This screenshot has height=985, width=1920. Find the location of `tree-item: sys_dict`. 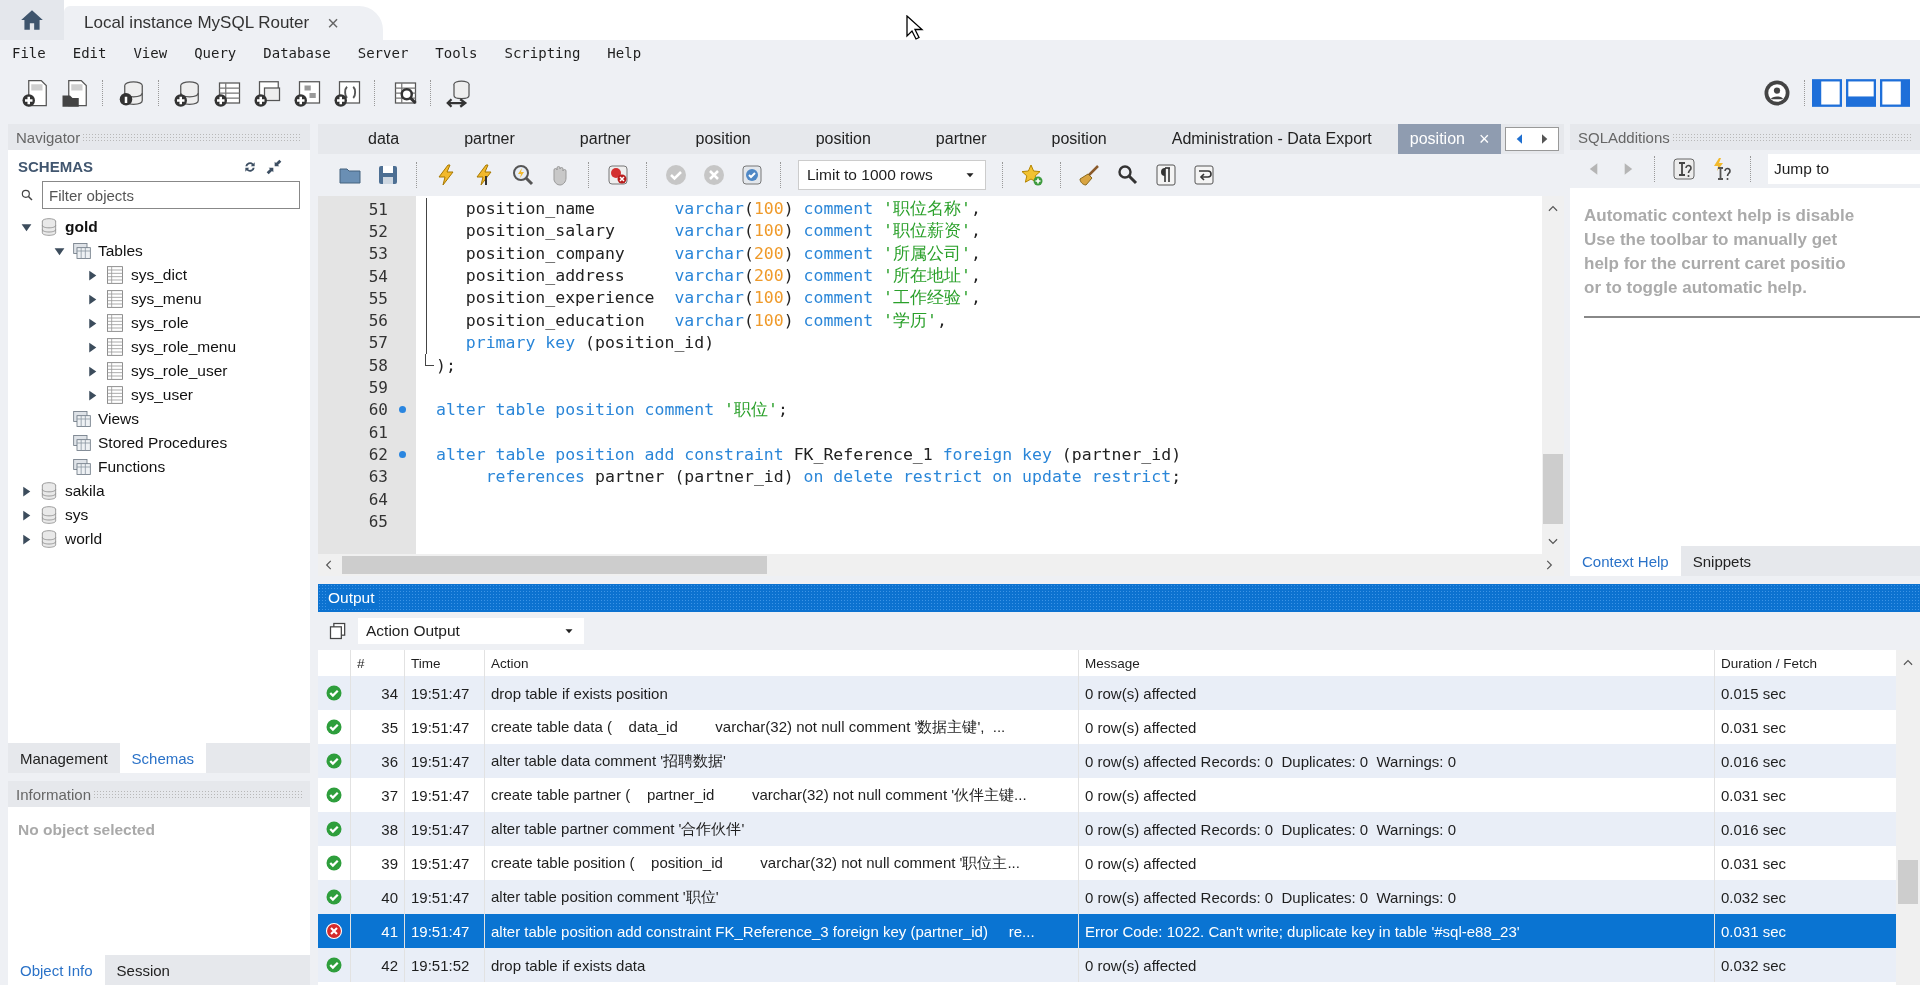

tree-item: sys_dict is located at coordinates (159, 275).